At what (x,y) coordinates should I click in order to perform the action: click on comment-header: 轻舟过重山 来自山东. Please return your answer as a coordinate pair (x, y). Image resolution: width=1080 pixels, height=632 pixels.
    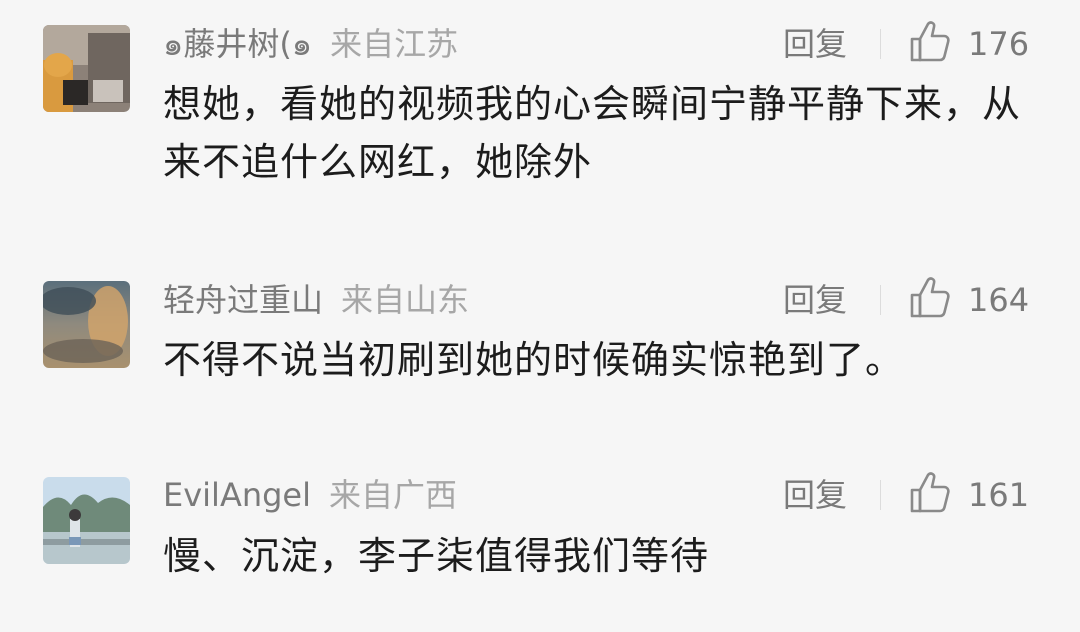
    Looking at the image, I should click on (316, 300).